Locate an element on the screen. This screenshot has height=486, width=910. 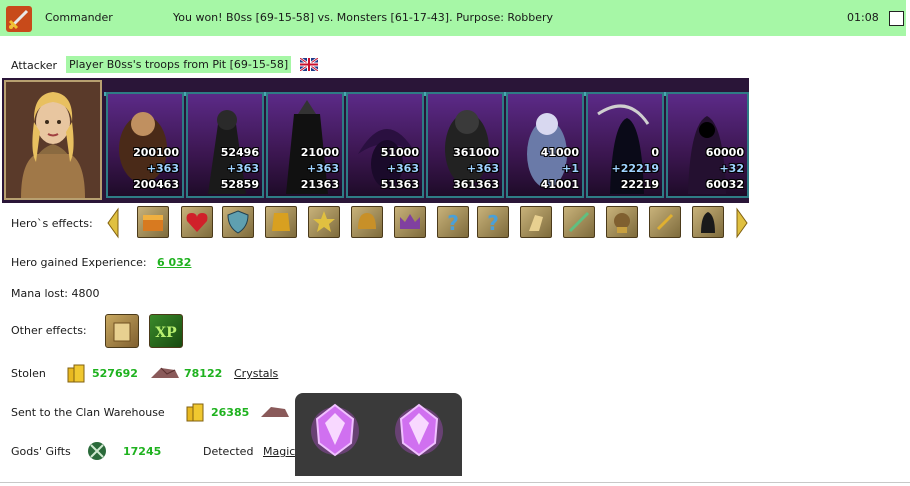
guard-icon is located at coordinates (622, 222).